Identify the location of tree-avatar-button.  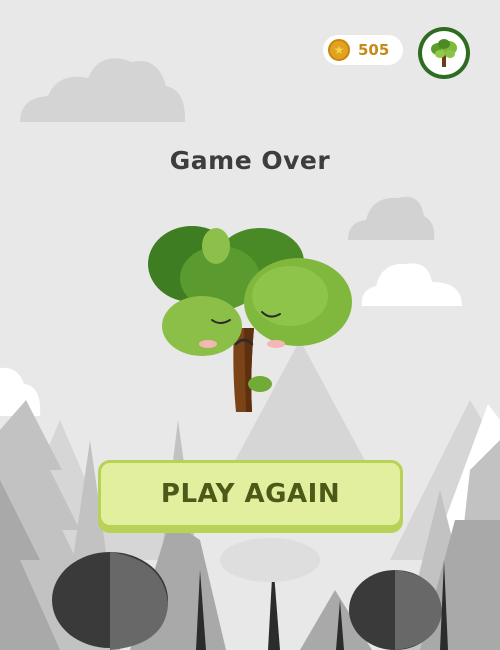
(444, 53).